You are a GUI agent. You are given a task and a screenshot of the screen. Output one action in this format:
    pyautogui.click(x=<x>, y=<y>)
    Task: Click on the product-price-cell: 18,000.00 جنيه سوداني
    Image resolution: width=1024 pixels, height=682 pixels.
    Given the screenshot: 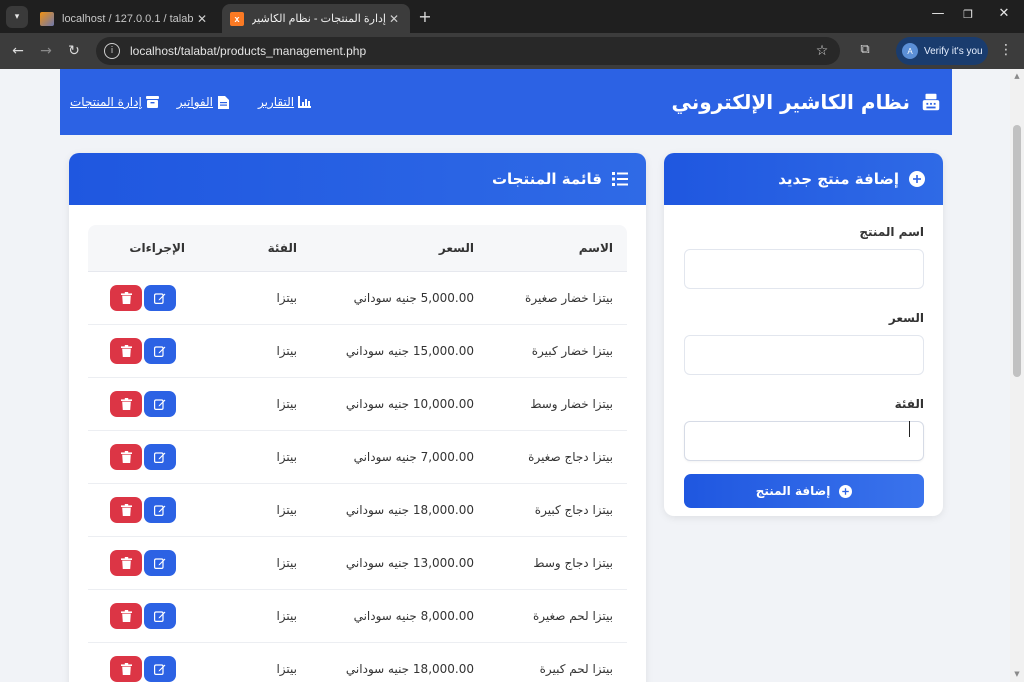 What is the action you would take?
    pyautogui.click(x=399, y=510)
    